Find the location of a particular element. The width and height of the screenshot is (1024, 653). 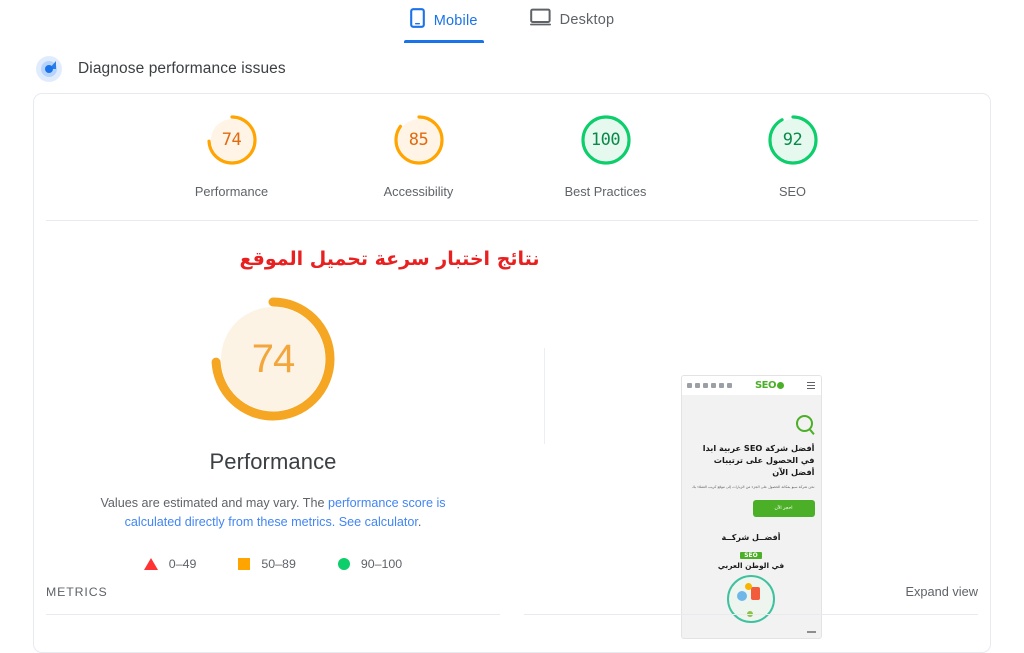

tab-active-underline is located at coordinates (443, 41).